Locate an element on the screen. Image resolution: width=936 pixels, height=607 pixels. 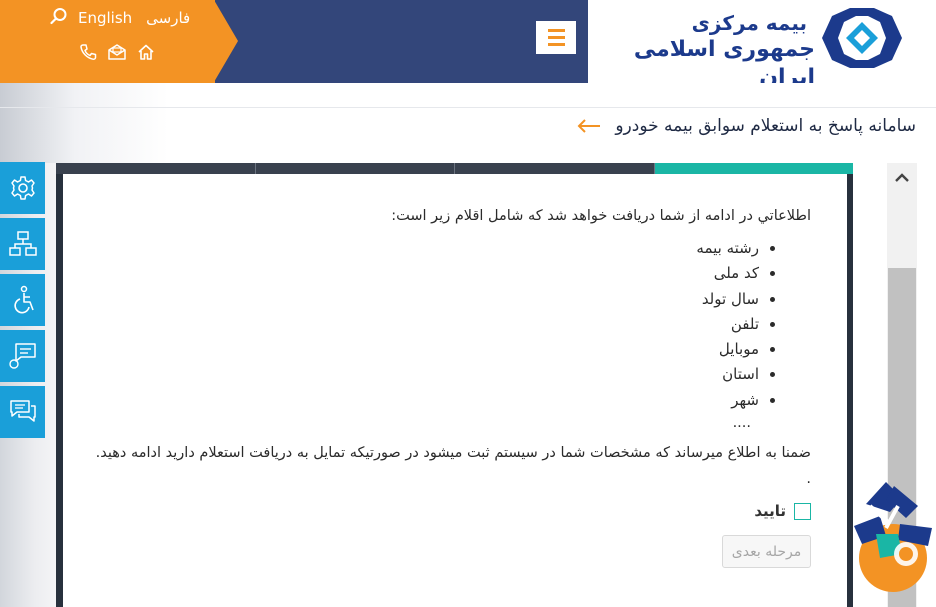
confirm-checkbox is located at coordinates (802, 511).